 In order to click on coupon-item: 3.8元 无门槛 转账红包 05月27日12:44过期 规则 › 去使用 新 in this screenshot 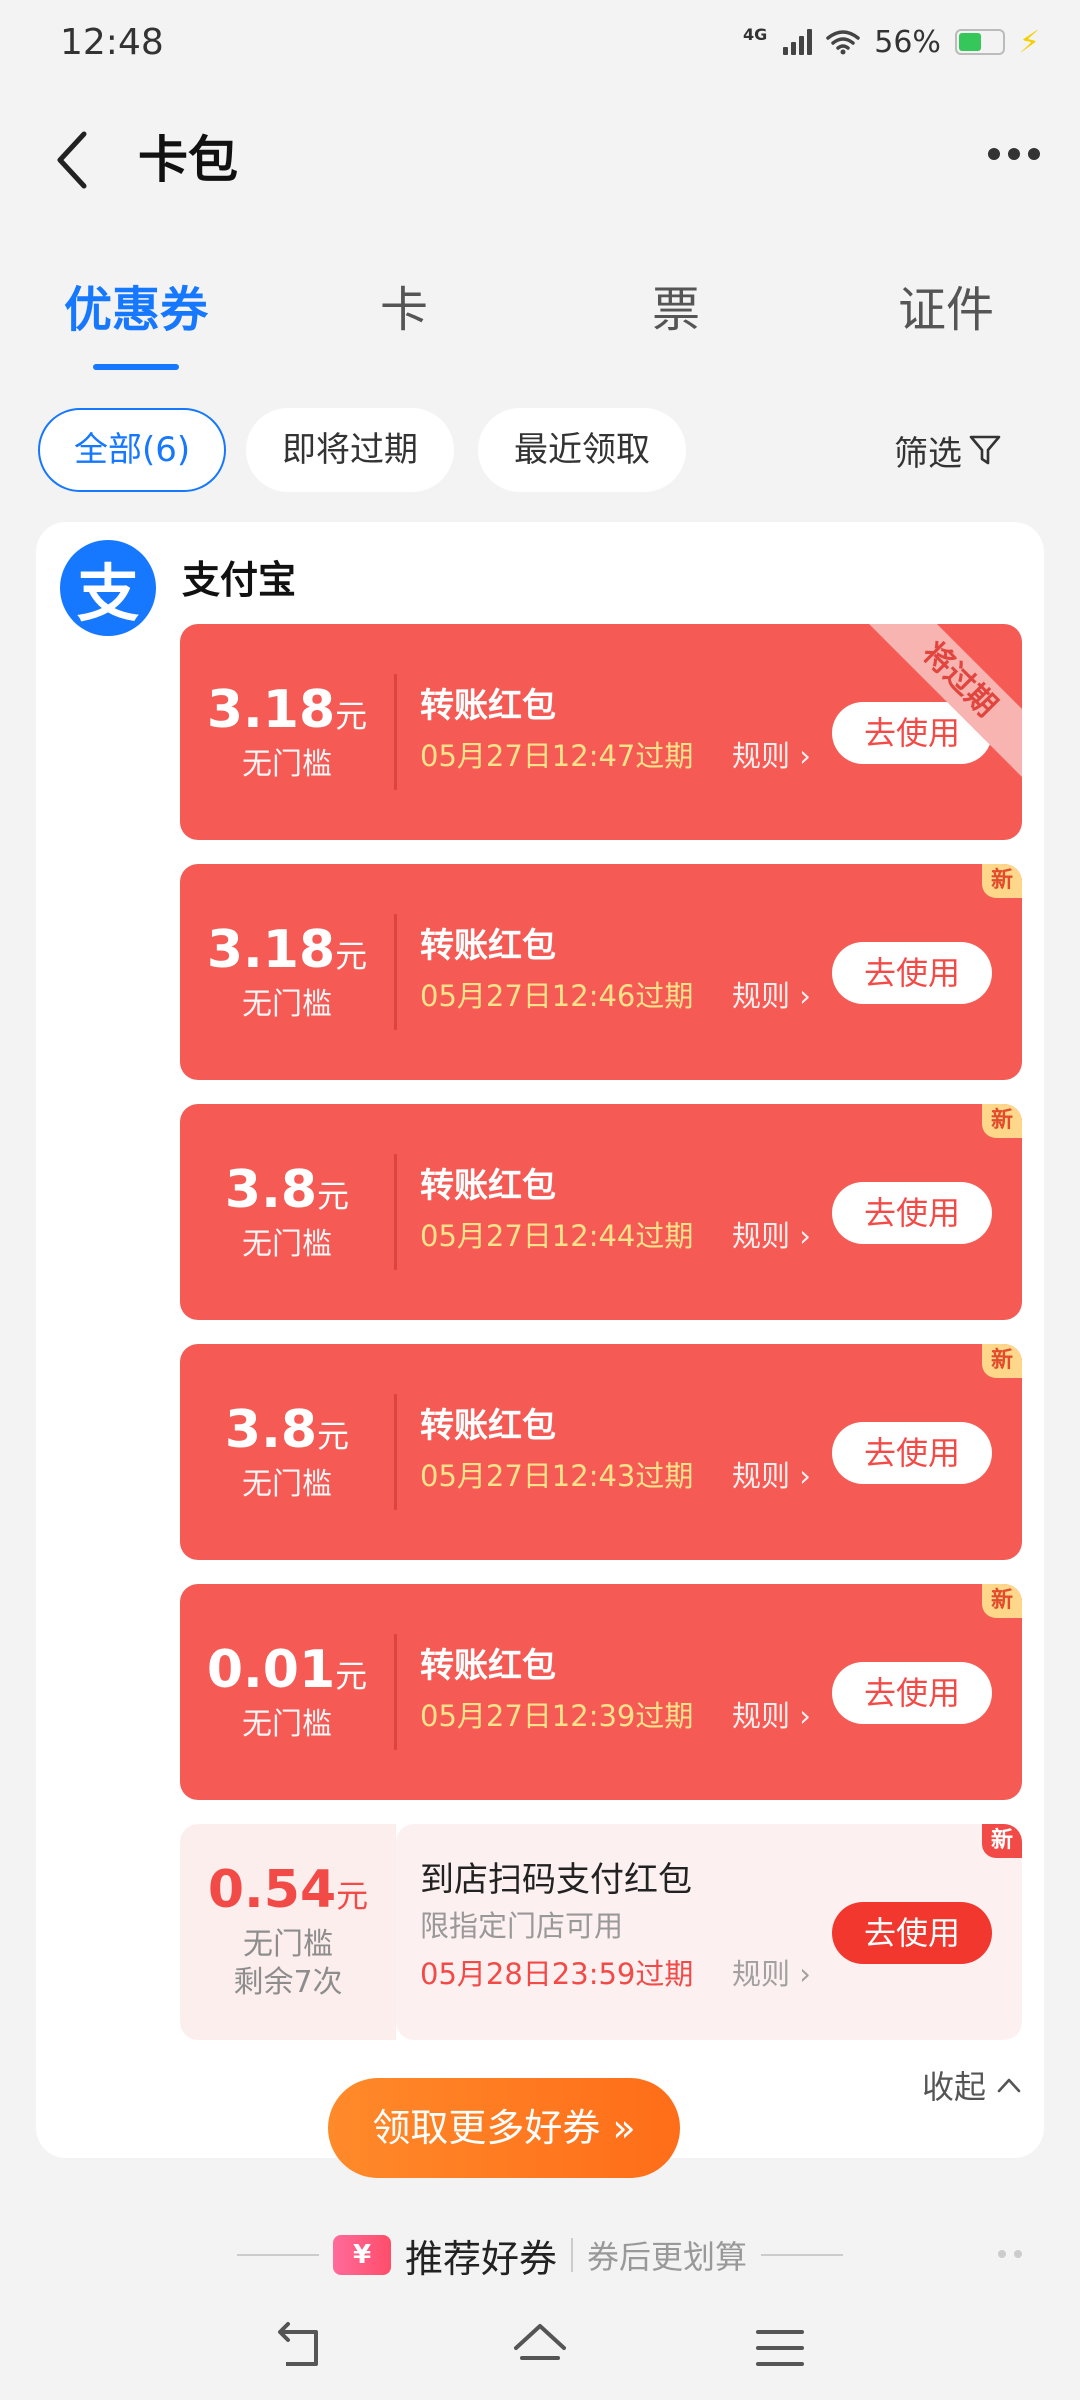, I will do `click(601, 1212)`.